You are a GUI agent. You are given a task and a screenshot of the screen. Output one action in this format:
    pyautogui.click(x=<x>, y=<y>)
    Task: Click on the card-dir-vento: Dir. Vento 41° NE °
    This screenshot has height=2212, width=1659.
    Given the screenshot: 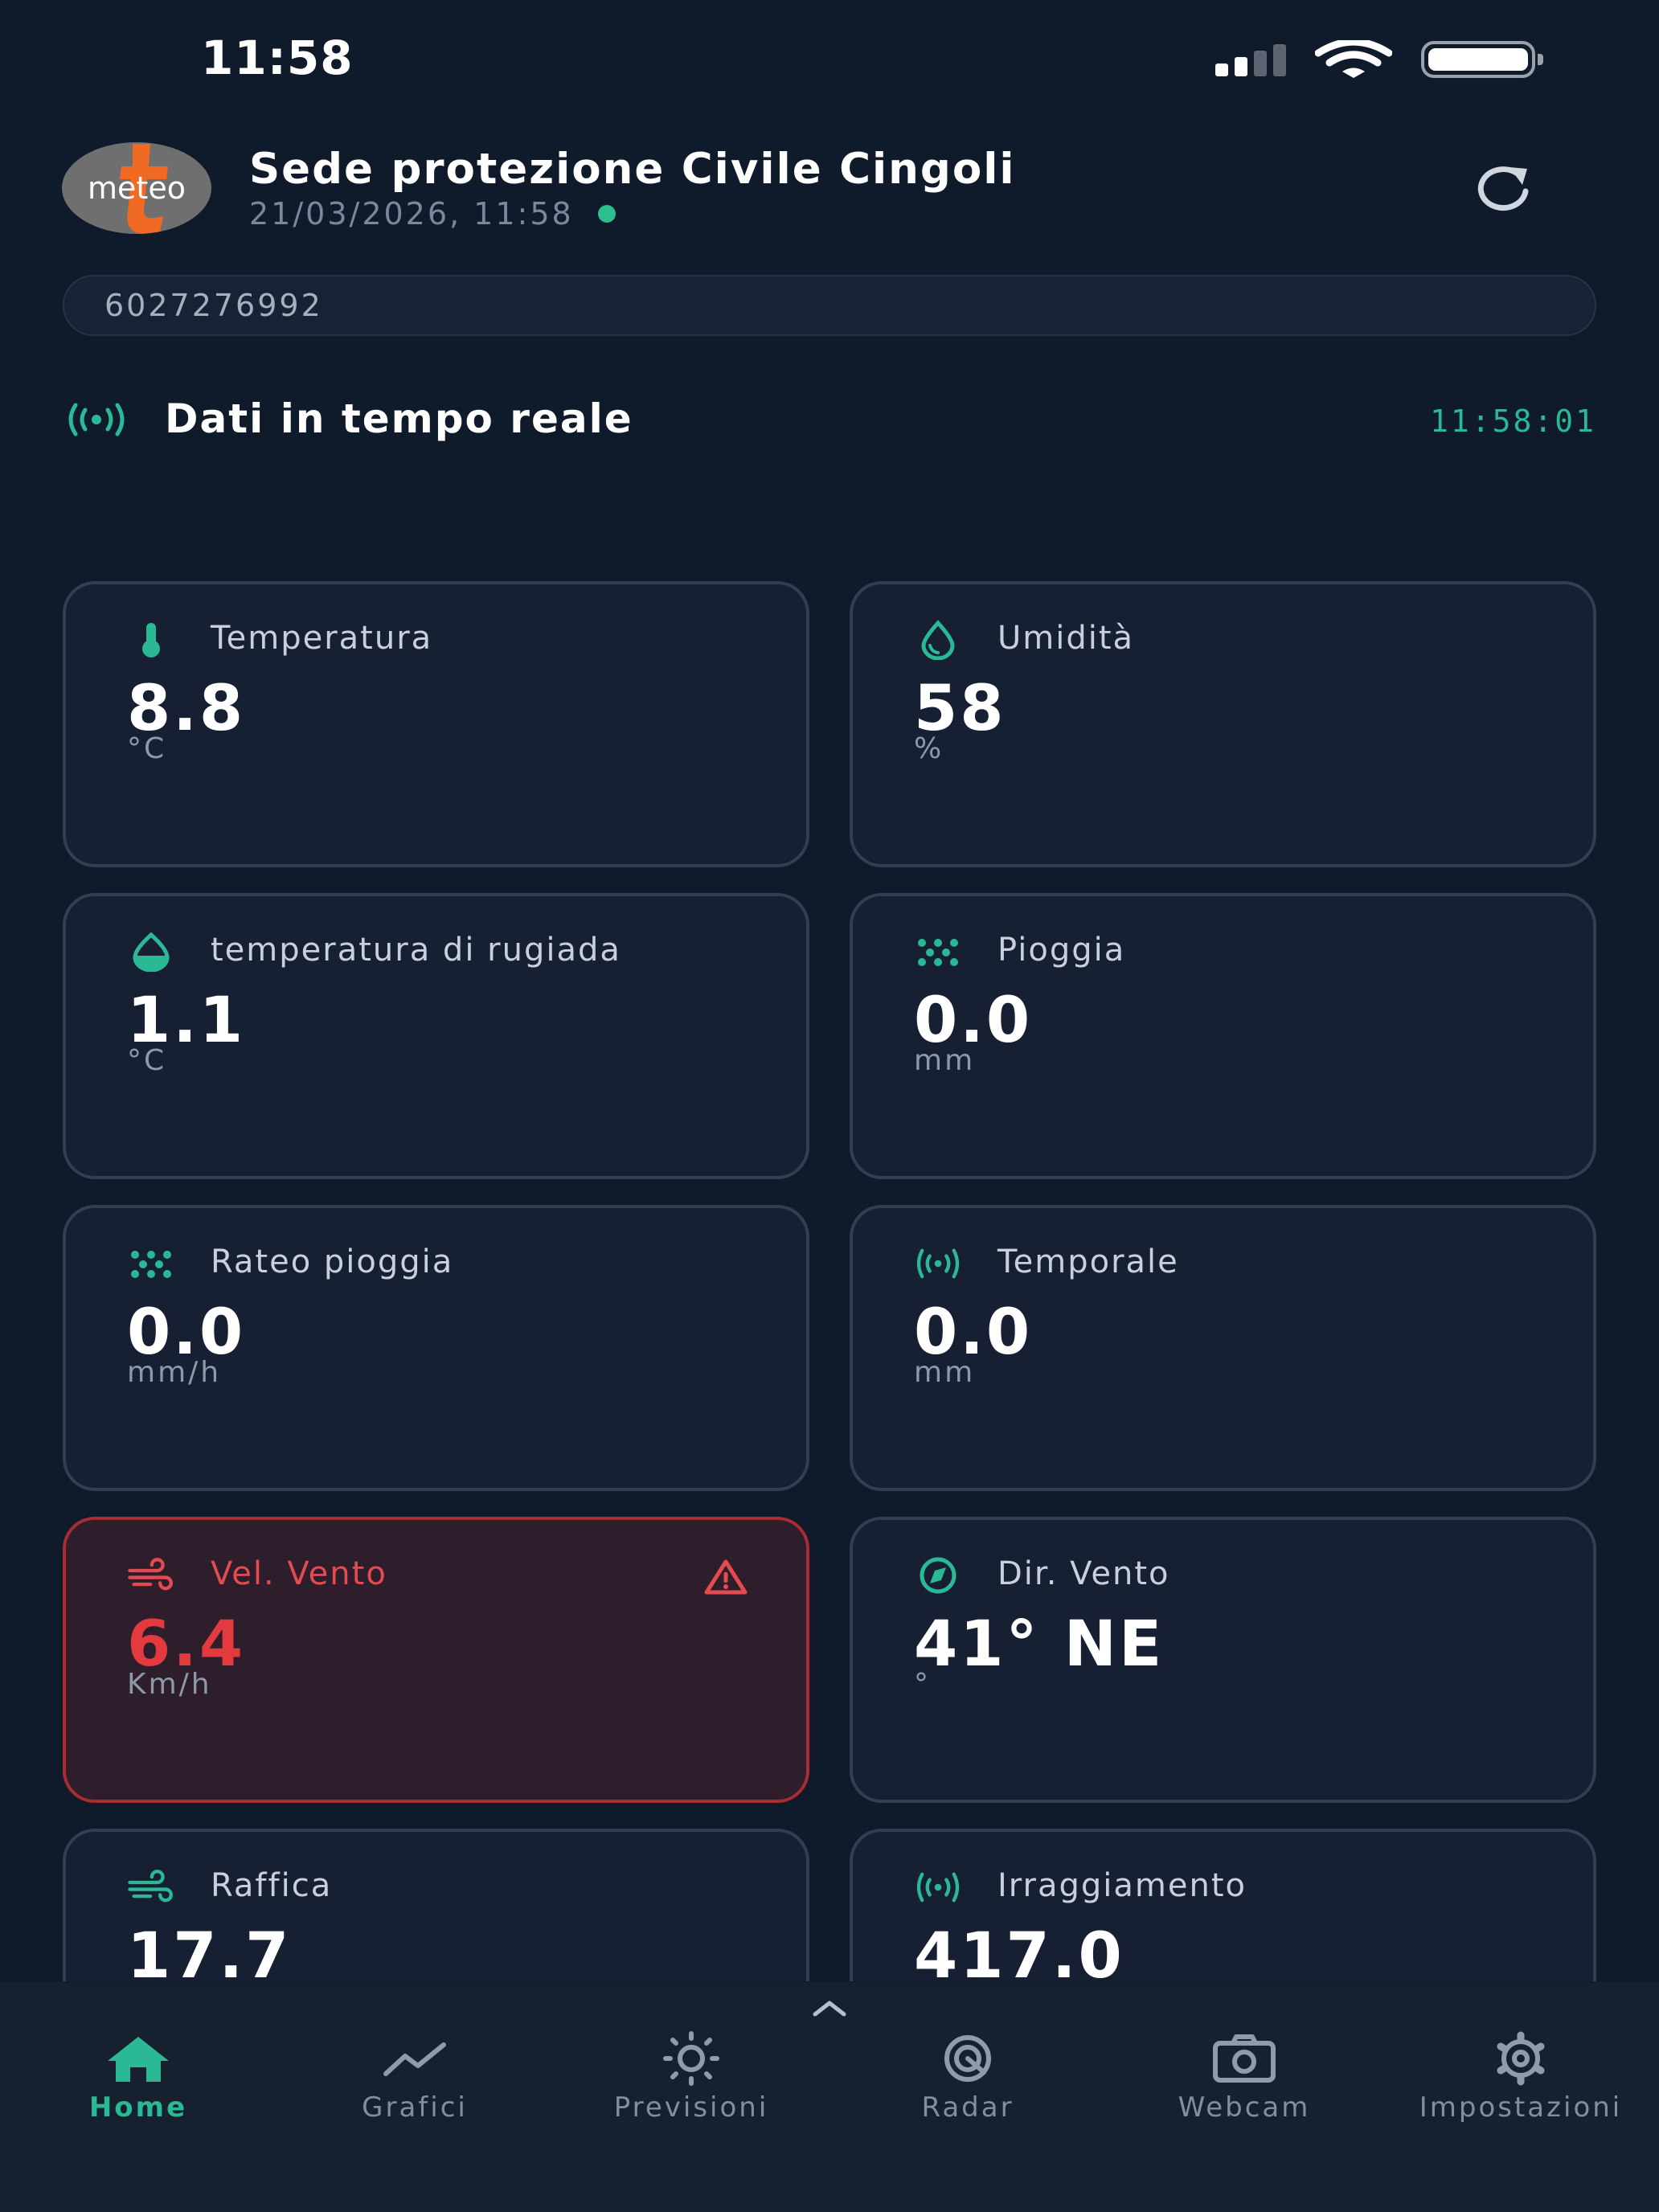 What is the action you would take?
    pyautogui.click(x=1223, y=1660)
    